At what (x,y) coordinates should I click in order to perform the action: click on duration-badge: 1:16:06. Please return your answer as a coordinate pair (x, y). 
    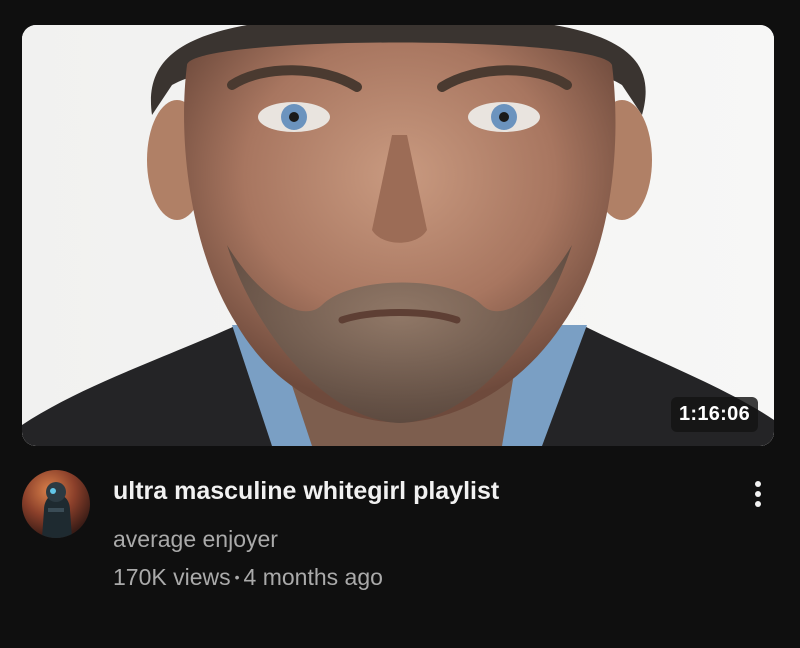
    Looking at the image, I should click on (714, 414).